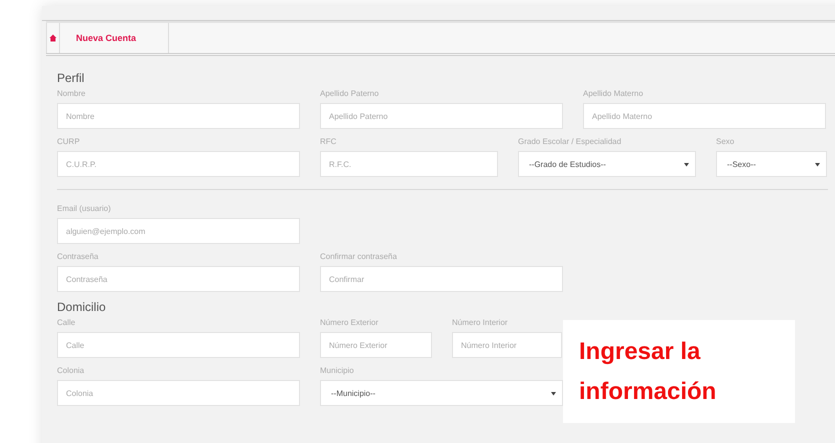 Image resolution: width=835 pixels, height=443 pixels. What do you see at coordinates (115, 38) in the screenshot?
I see `nav-link: Nueva Cuenta` at bounding box center [115, 38].